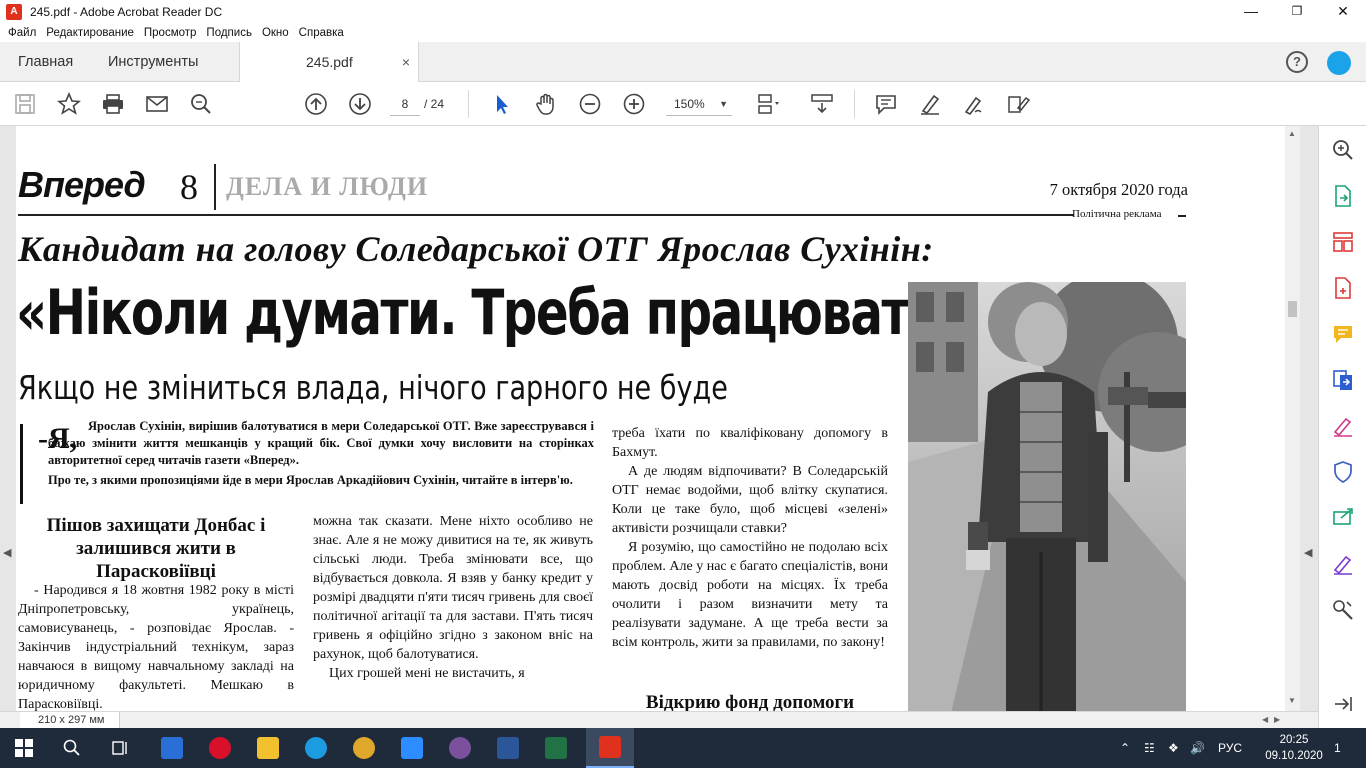 Image resolution: width=1366 pixels, height=768 pixels. Describe the element at coordinates (113, 104) in the screenshot. I see `print-icon` at that location.